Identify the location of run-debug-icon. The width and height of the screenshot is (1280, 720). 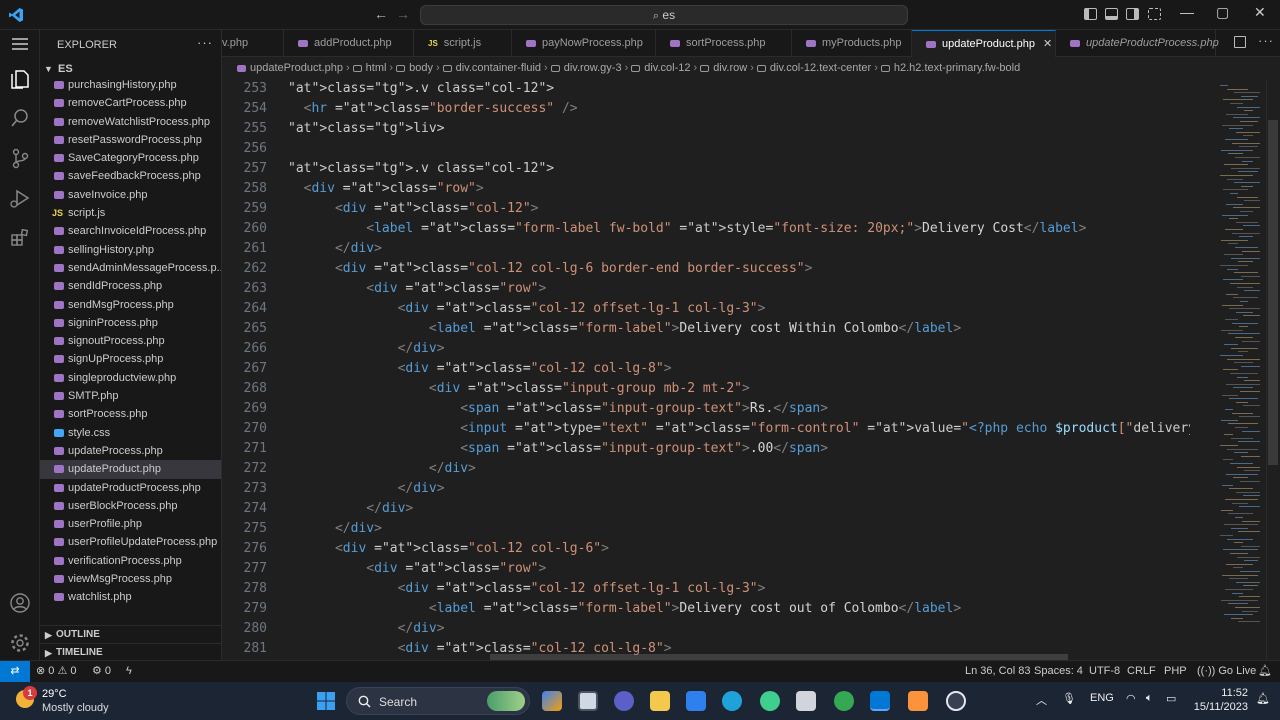
(20, 198).